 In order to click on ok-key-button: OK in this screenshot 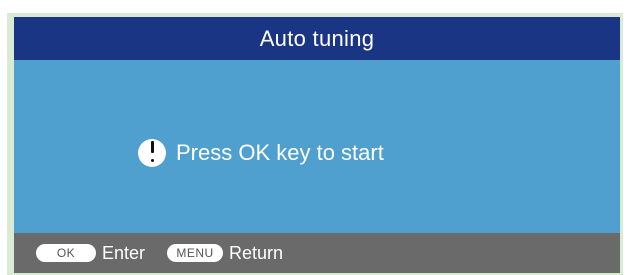, I will do `click(66, 253)`.